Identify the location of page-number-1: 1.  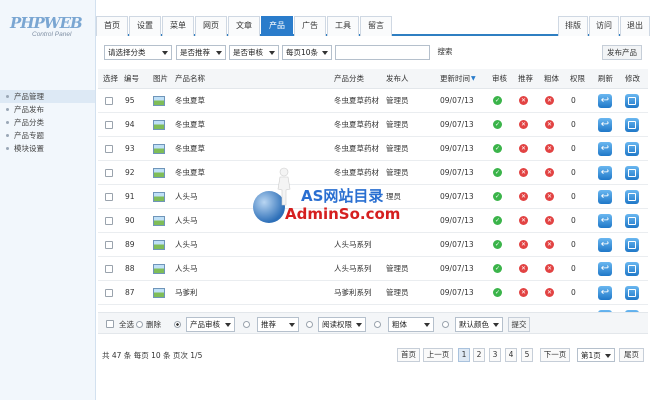
(464, 355).